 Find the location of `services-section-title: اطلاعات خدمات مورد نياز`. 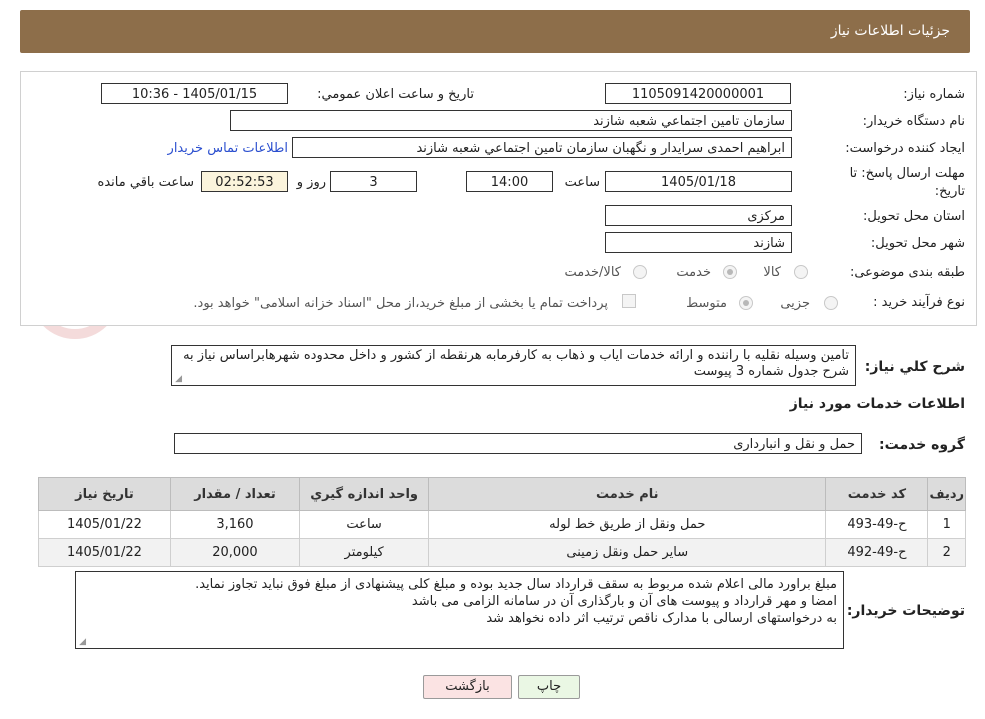

services-section-title: اطلاعات خدمات مورد نياز is located at coordinates (877, 404).